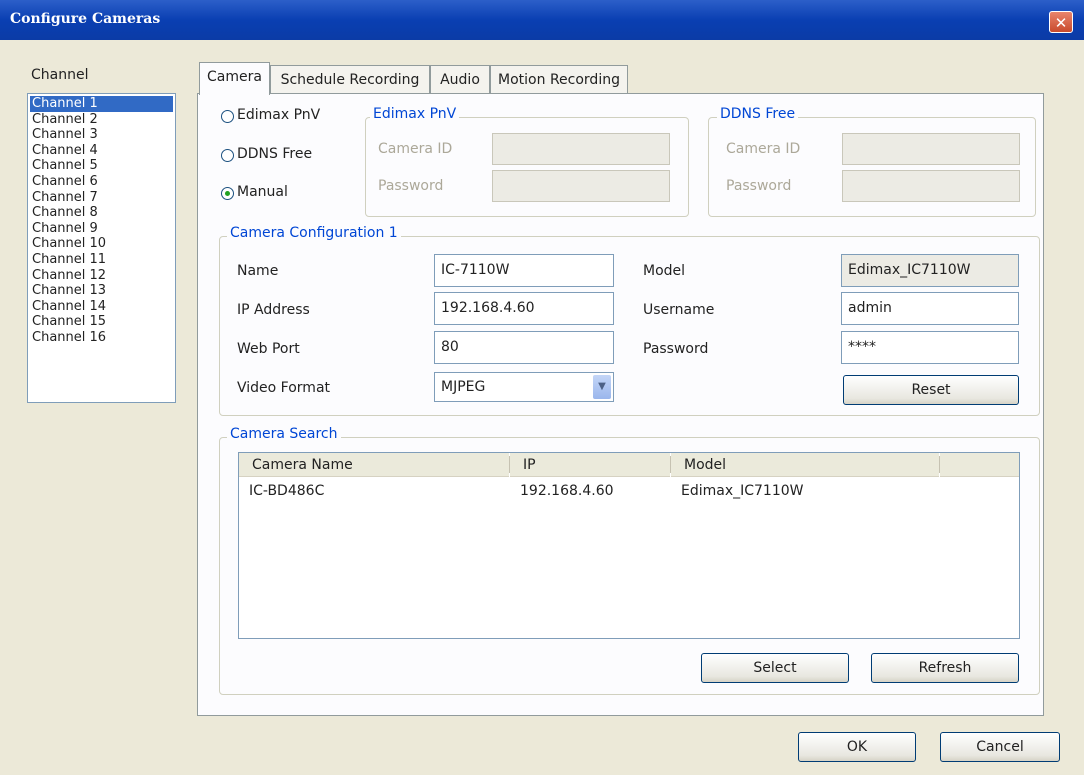 The height and width of the screenshot is (775, 1084). Describe the element at coordinates (101, 135) in the screenshot. I see `channel-item: Channel 3` at that location.